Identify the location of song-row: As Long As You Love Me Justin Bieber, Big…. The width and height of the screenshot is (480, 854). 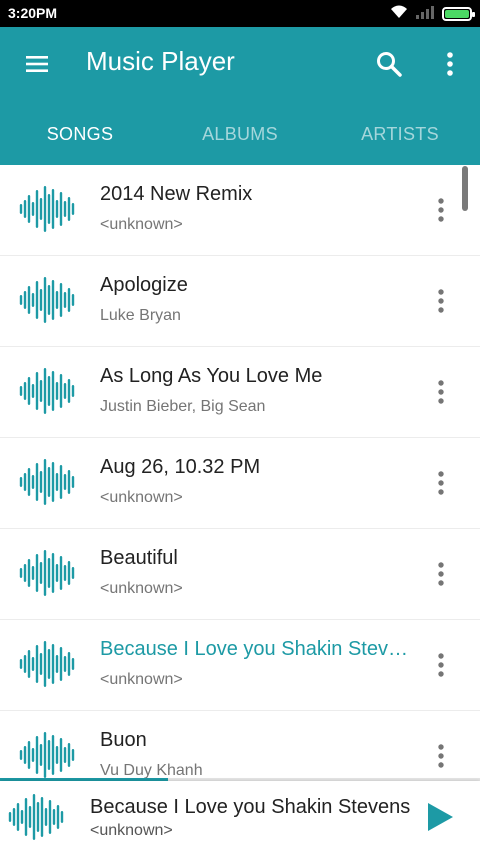
(240, 392).